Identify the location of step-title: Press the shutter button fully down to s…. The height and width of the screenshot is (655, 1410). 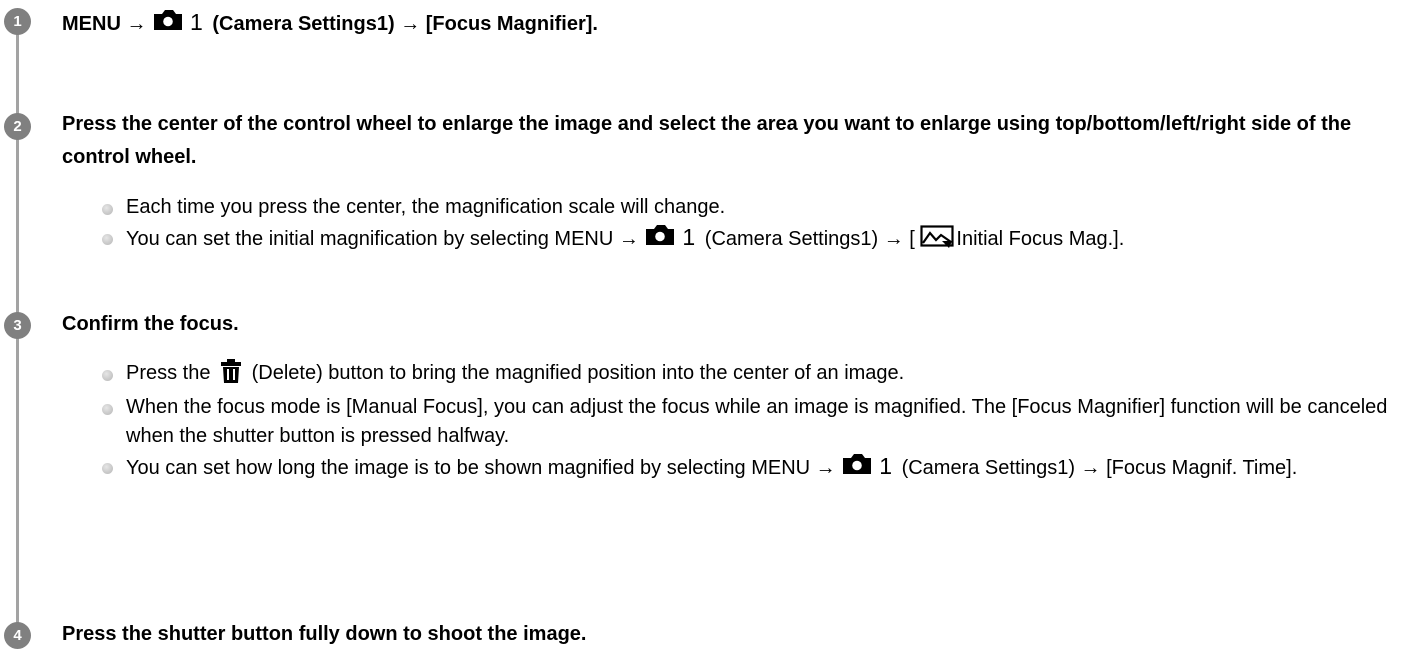
(324, 634).